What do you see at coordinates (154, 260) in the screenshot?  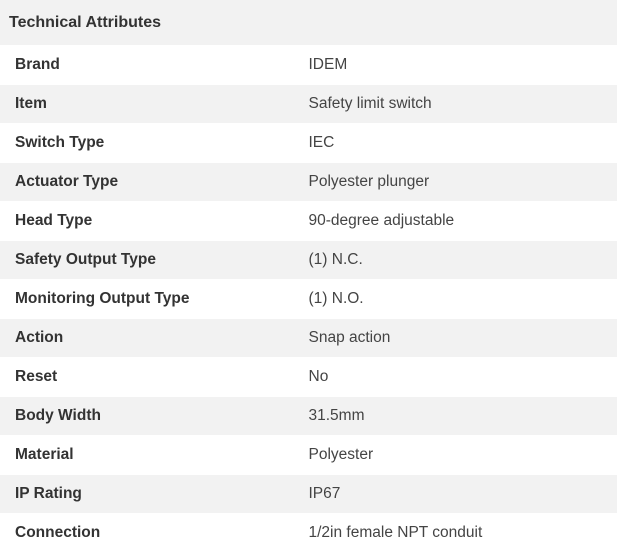 I see `attribute-name: Safety Output Type` at bounding box center [154, 260].